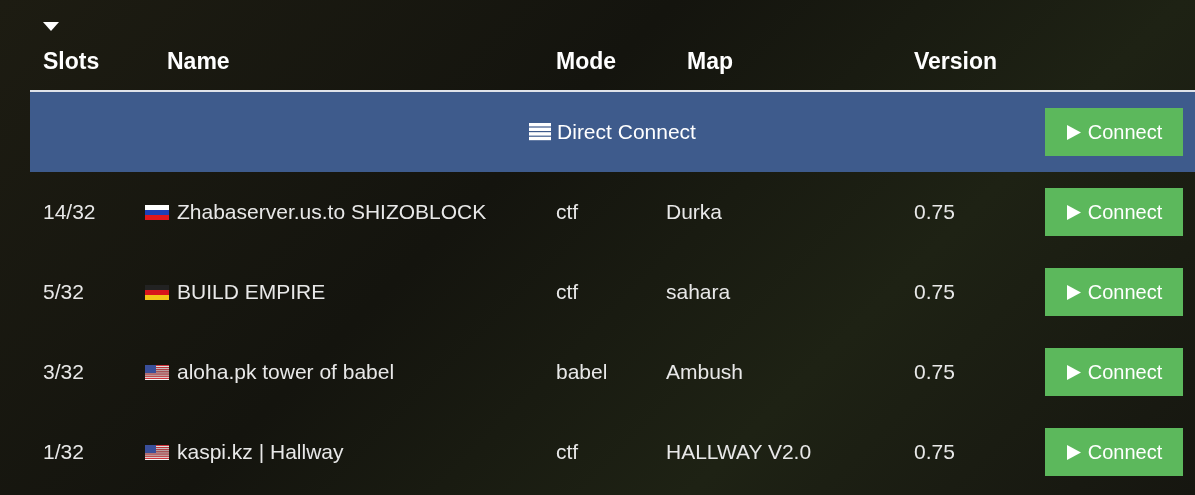 The width and height of the screenshot is (1195, 495). Describe the element at coordinates (260, 452) in the screenshot. I see `server-name: kaspi.kz | Hallway` at that location.